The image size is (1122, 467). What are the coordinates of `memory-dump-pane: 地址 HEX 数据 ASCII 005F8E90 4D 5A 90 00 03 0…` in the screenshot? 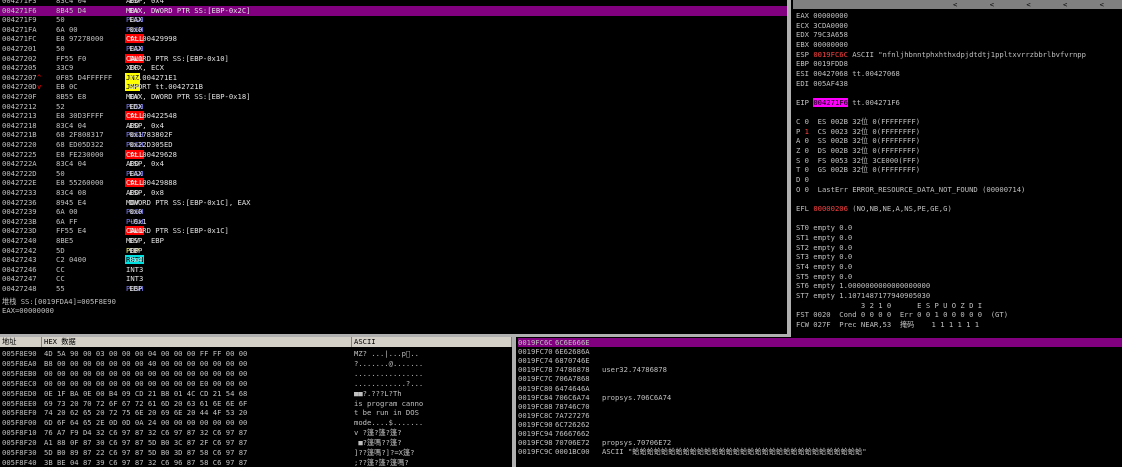 It's located at (256, 402).